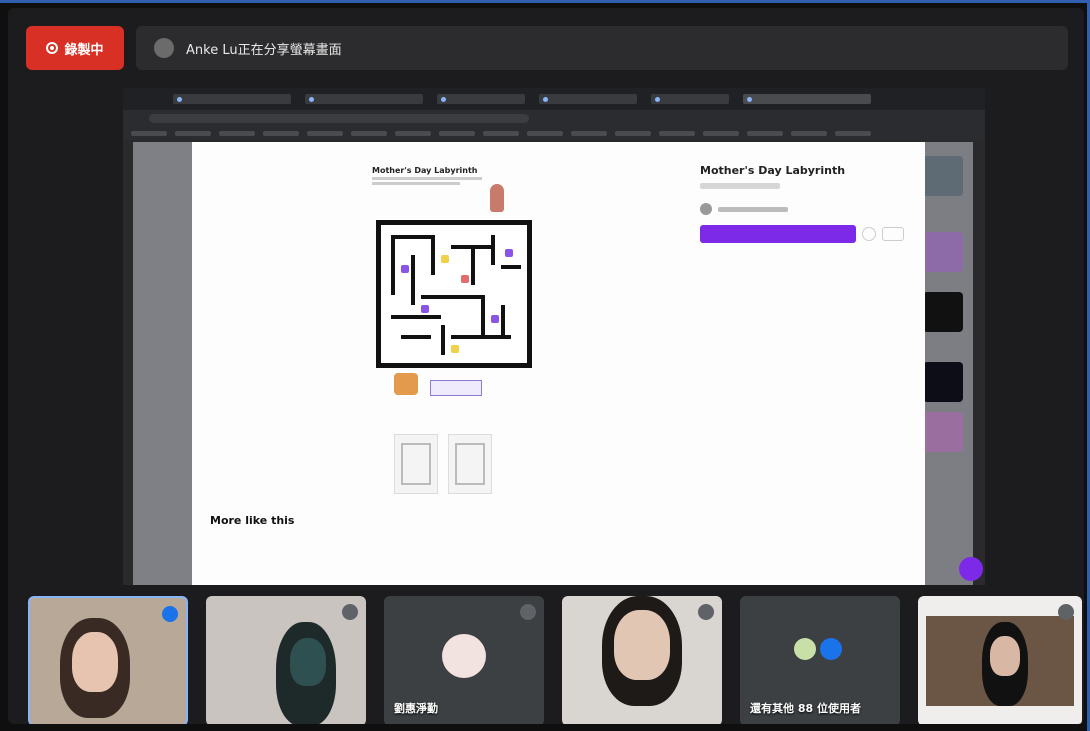 This screenshot has width=1090, height=731. I want to click on template-actions, so click(805, 234).